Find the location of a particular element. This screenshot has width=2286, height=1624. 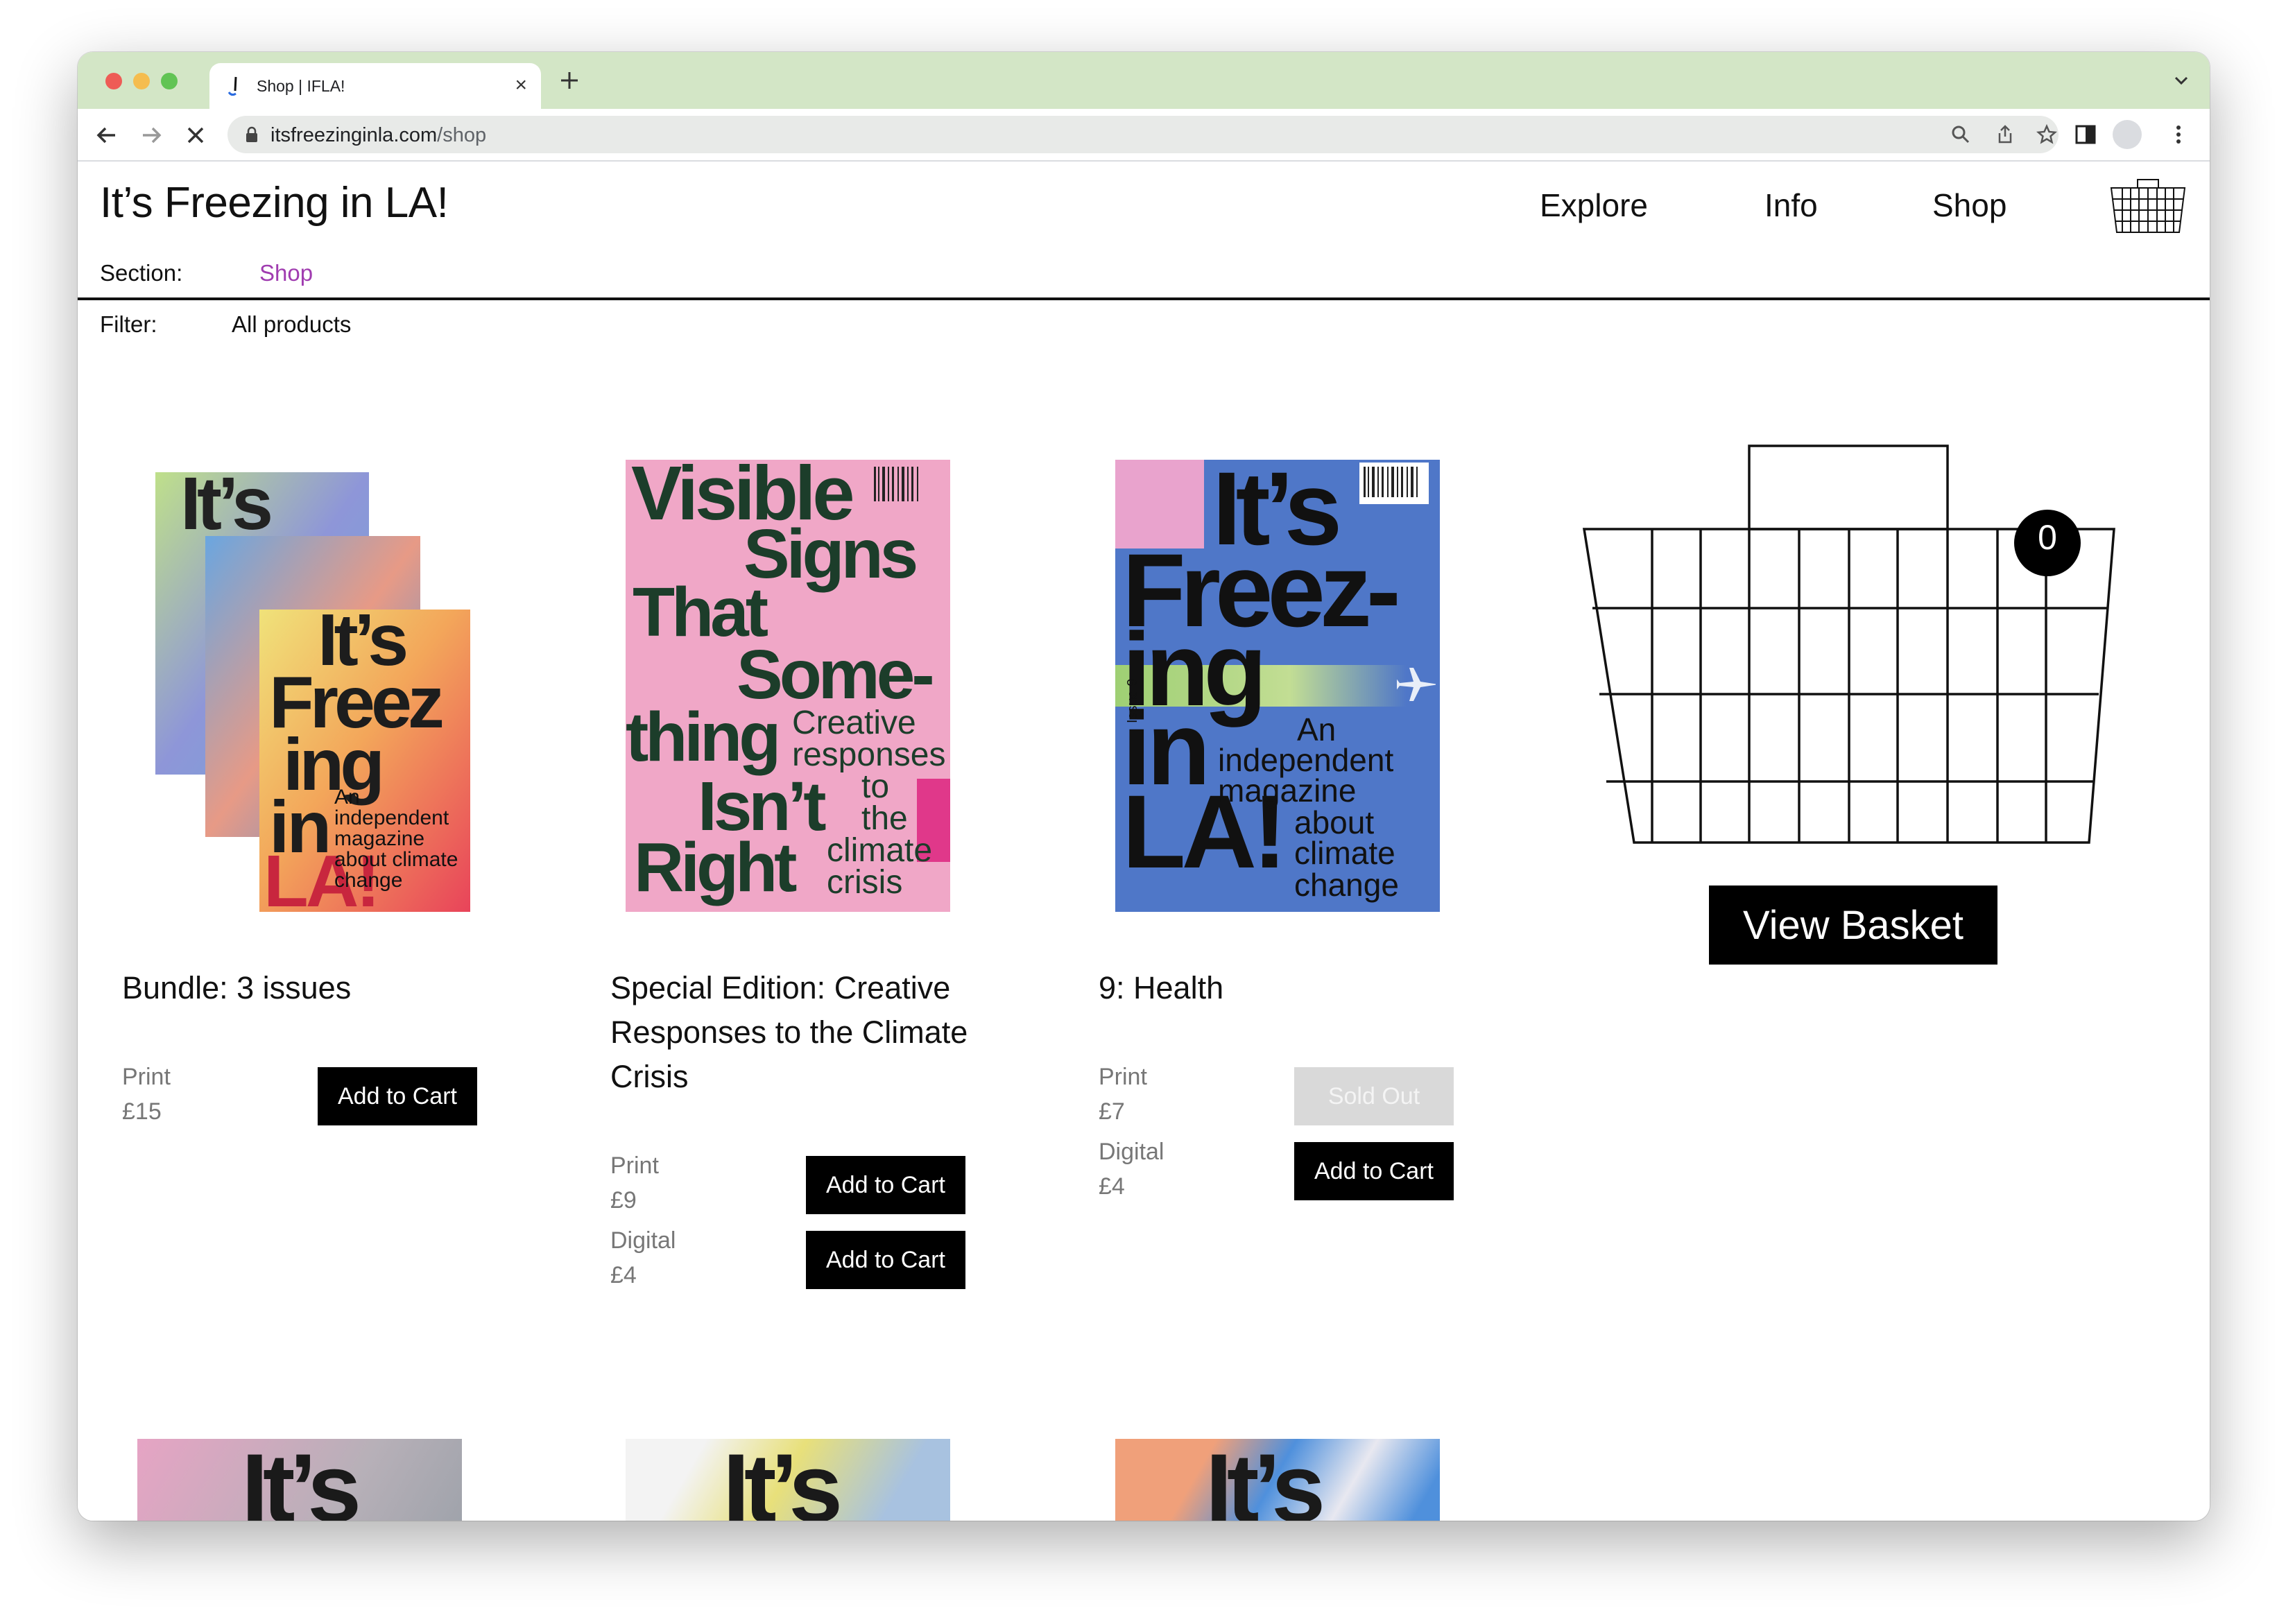

chevron-down-icon is located at coordinates (2181, 81).